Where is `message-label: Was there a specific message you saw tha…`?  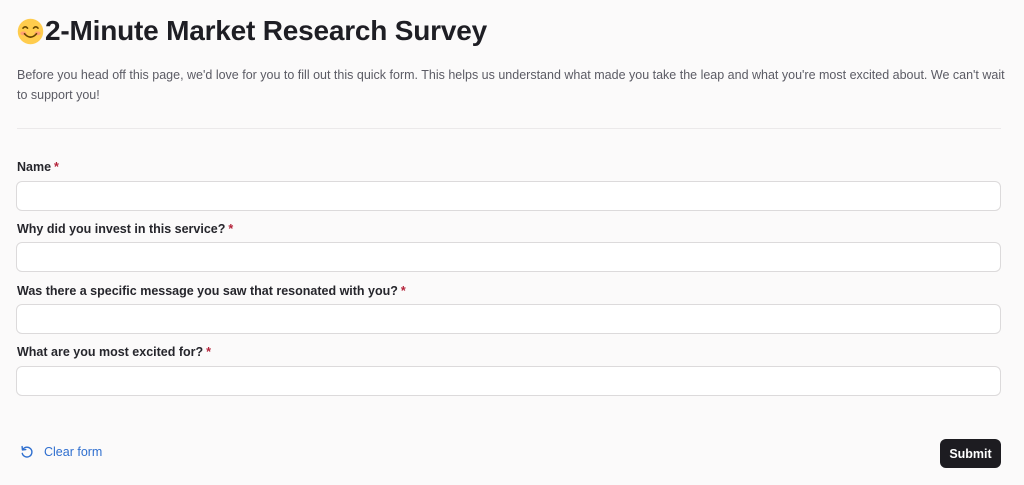 message-label: Was there a specific message you saw tha… is located at coordinates (211, 291).